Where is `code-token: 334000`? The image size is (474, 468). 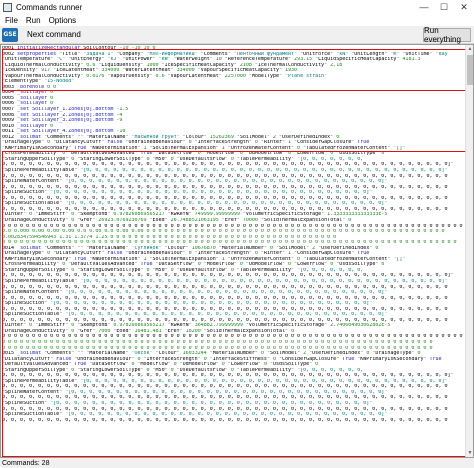
code-token: 334000 is located at coordinates (185, 71).